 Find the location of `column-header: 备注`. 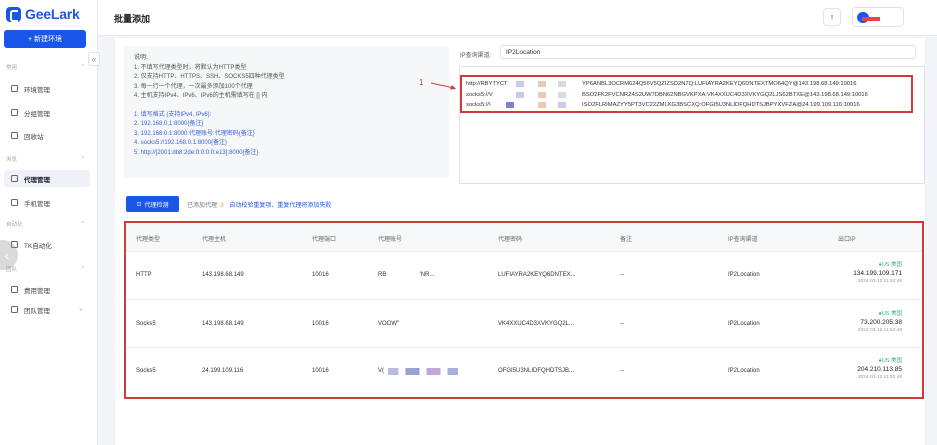

column-header: 备注 is located at coordinates (626, 240).